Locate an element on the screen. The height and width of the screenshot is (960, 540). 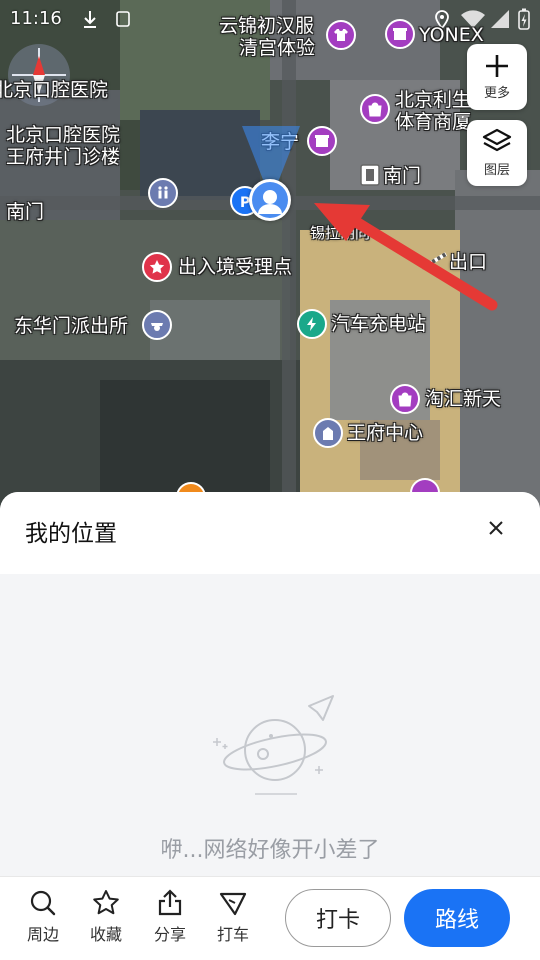
poi-label: YONEX is located at coordinates (451, 35).